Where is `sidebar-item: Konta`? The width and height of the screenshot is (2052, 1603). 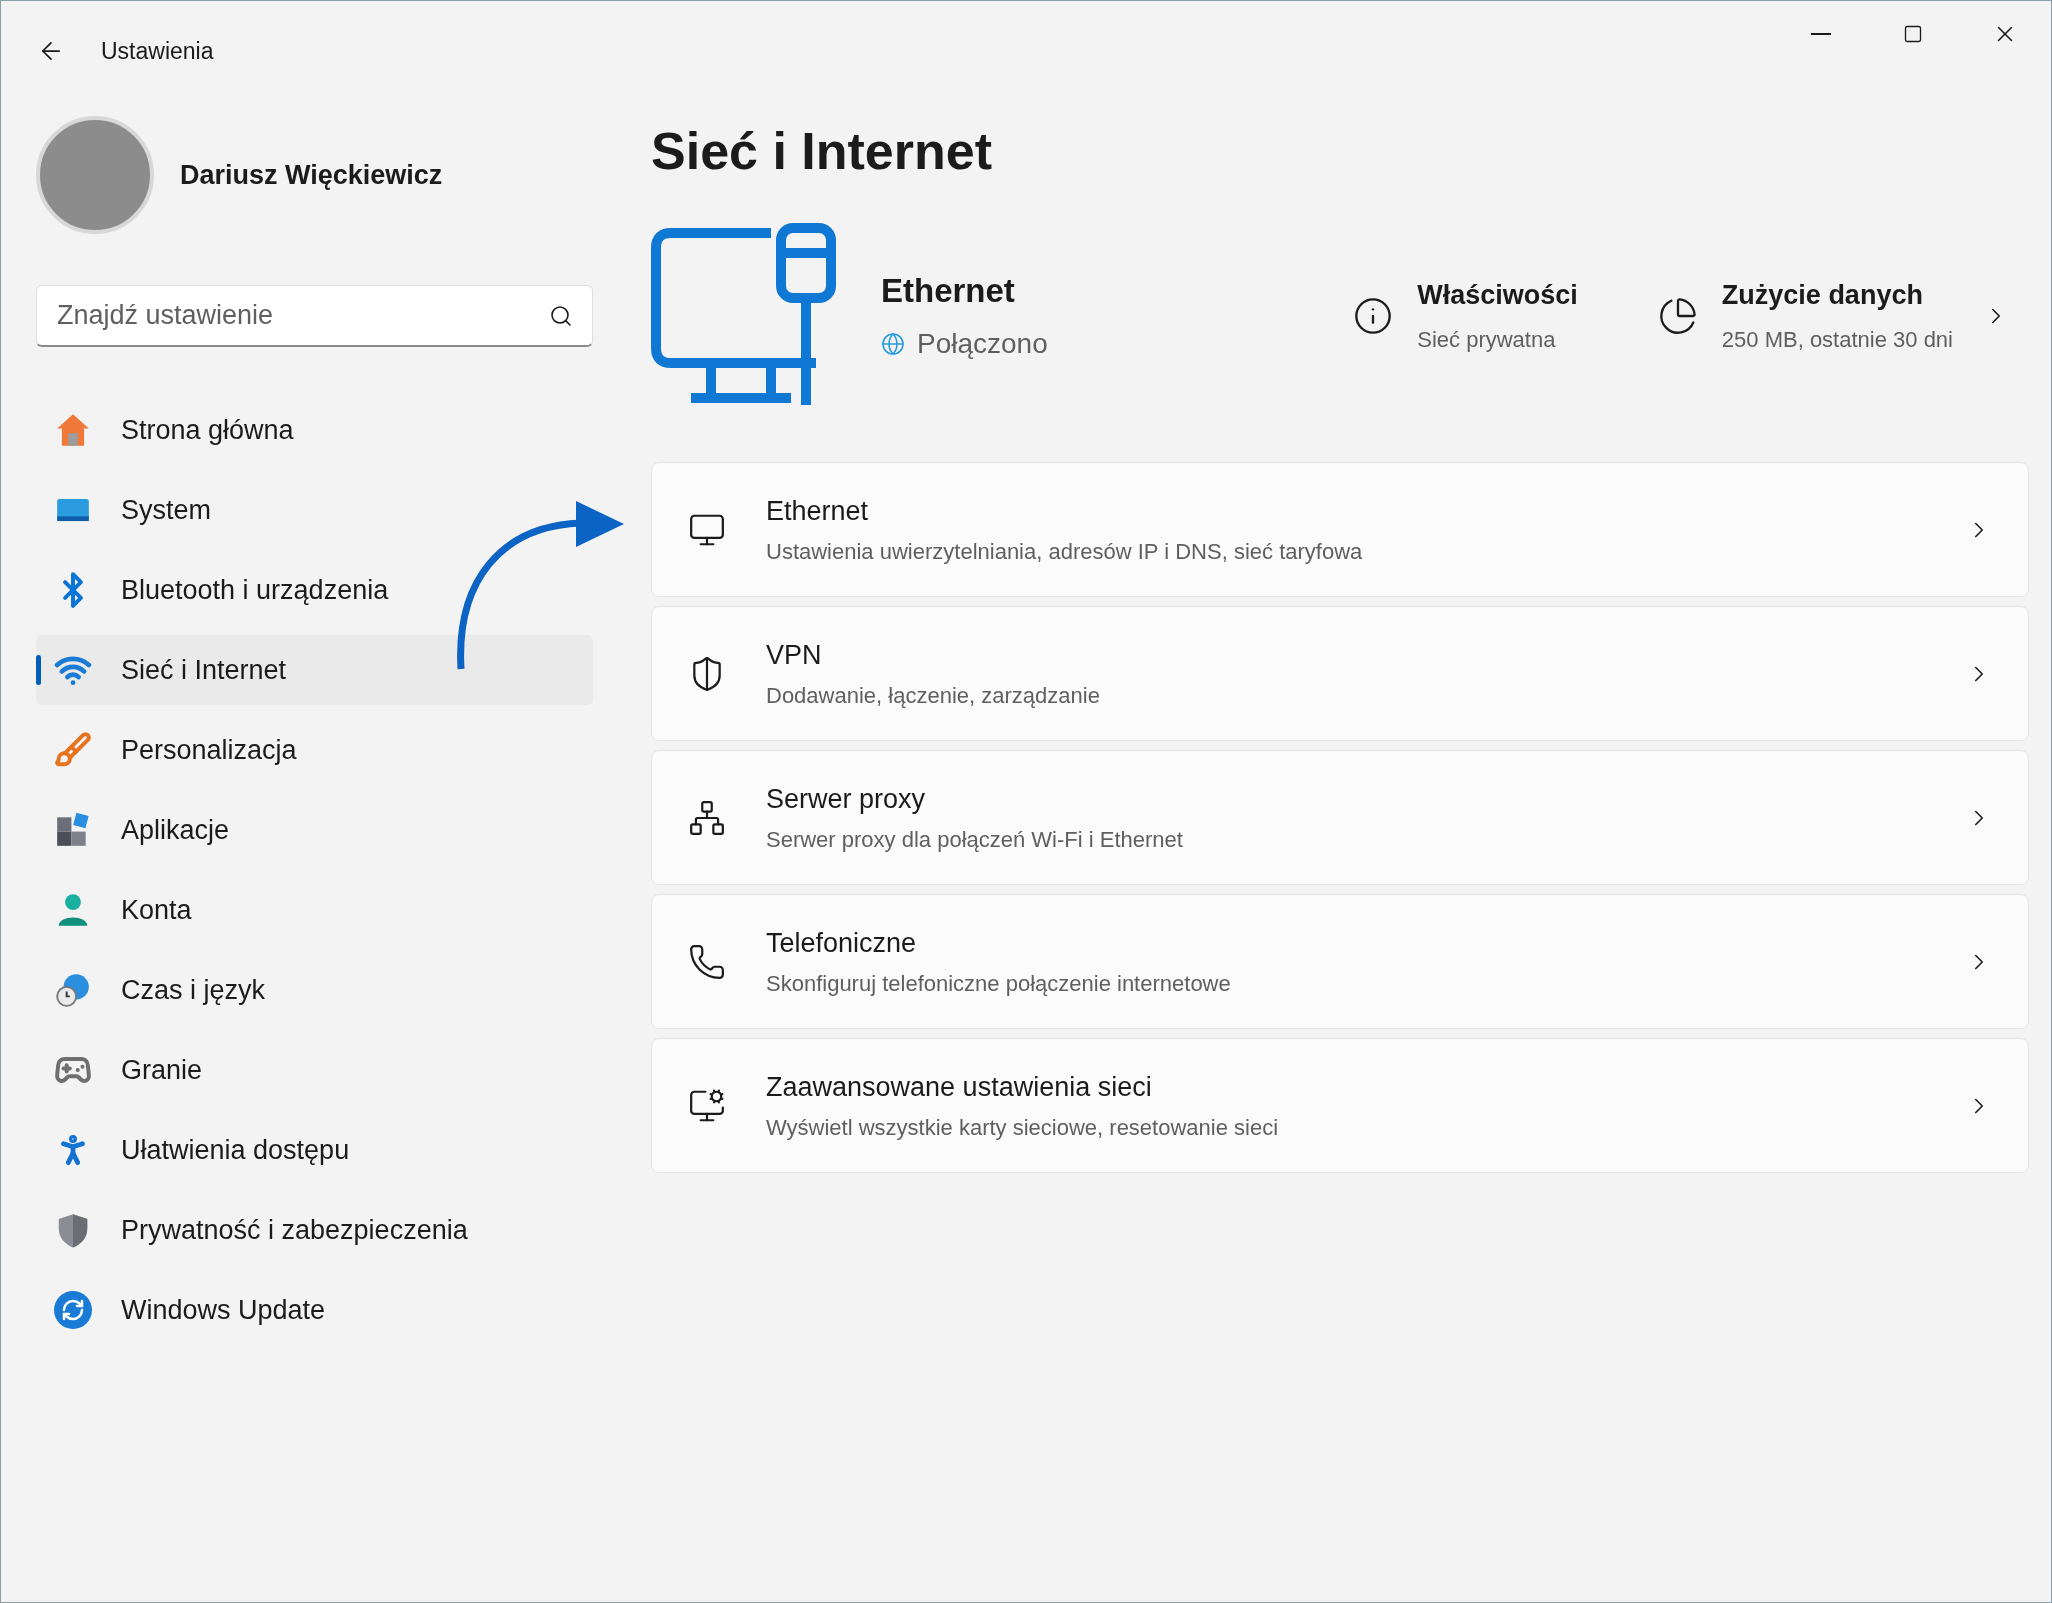
sidebar-item: Konta is located at coordinates (123, 910).